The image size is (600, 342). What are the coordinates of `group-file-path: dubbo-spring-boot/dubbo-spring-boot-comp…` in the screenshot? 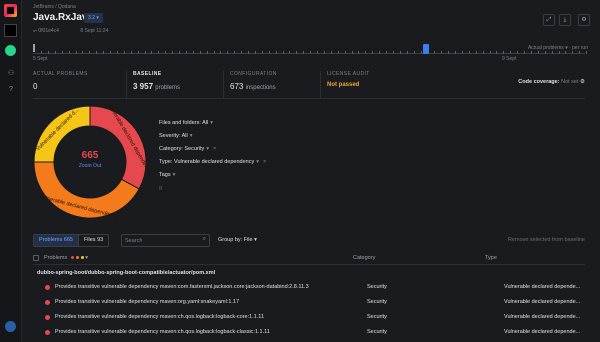 It's located at (126, 273).